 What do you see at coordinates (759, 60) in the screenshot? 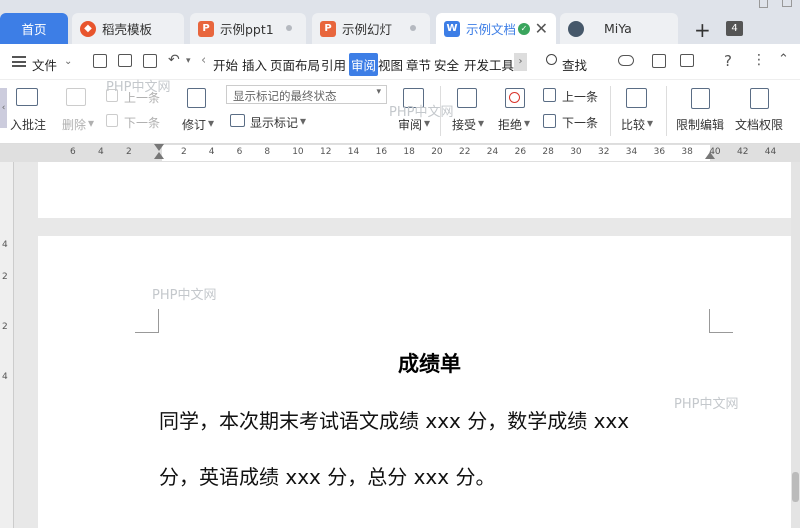
I see `more-options-icon: ⋮` at bounding box center [759, 60].